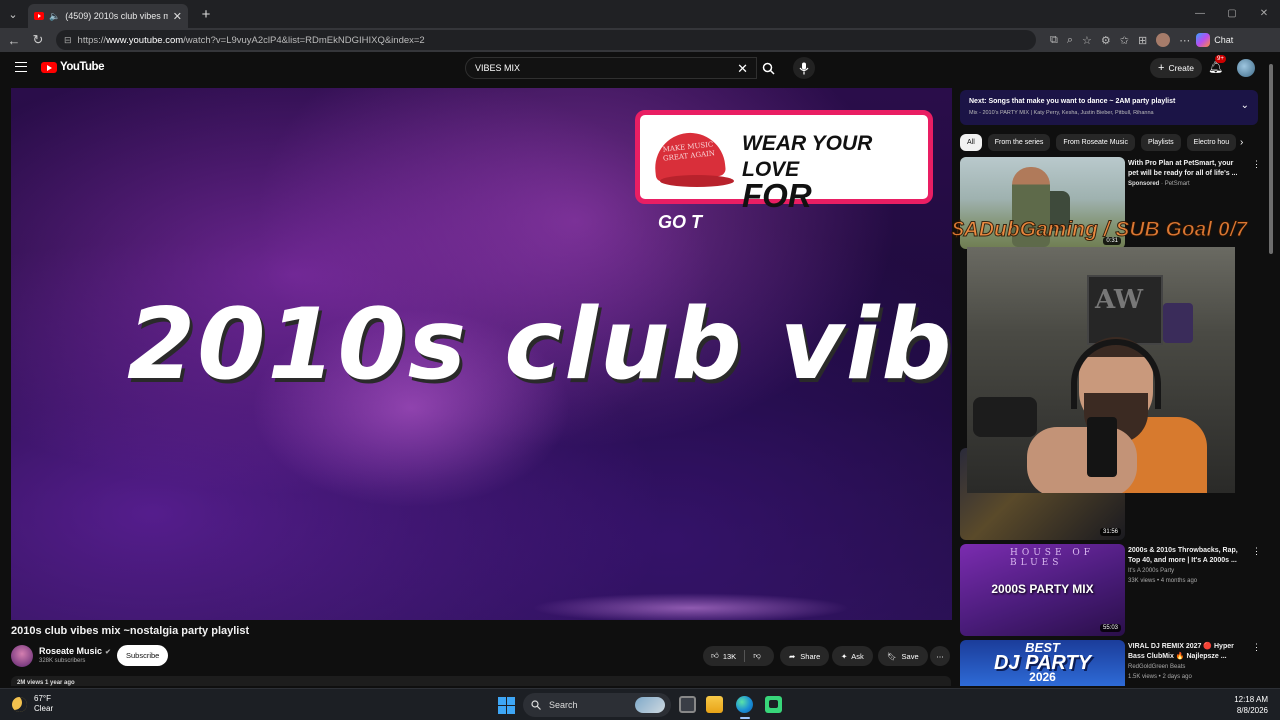 This screenshot has height=720, width=1280. Describe the element at coordinates (1159, 184) in the screenshot. I see `rec-channel: Sponsored · PetSmart` at that location.